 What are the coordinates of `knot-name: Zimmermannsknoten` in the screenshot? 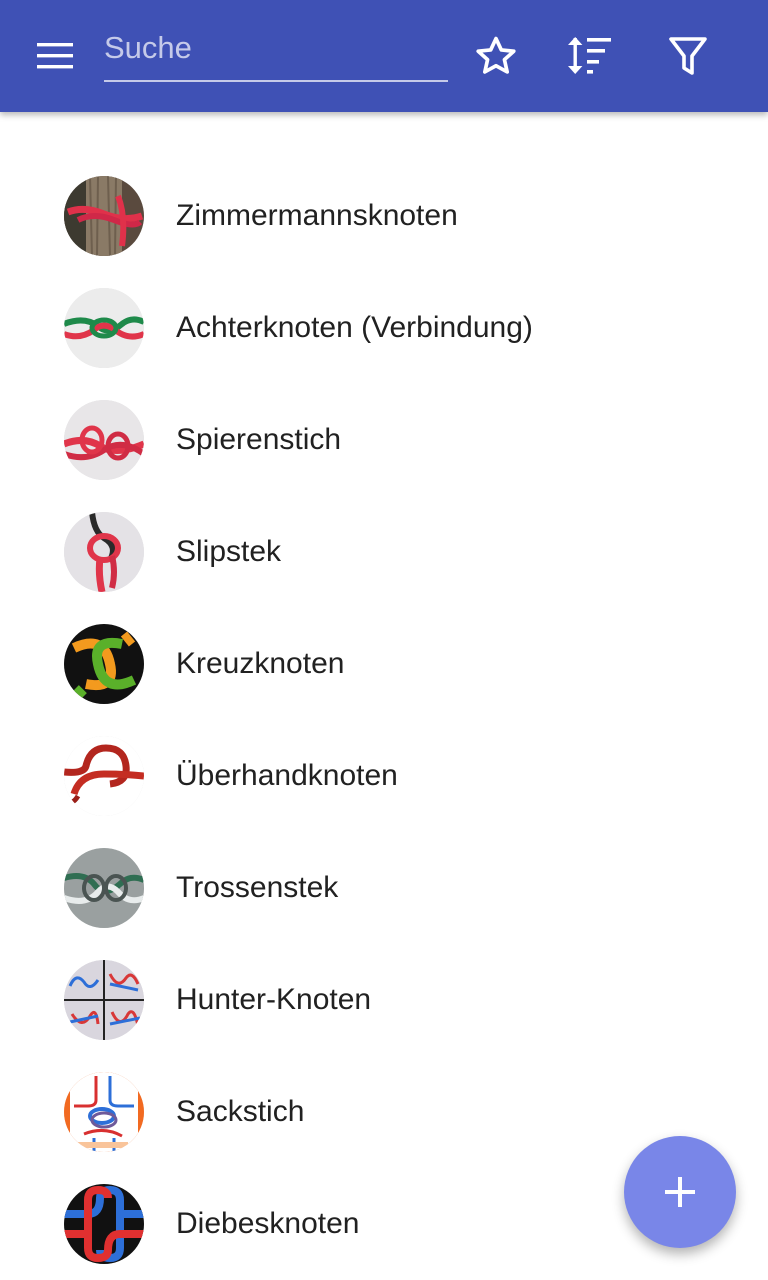 It's located at (317, 215).